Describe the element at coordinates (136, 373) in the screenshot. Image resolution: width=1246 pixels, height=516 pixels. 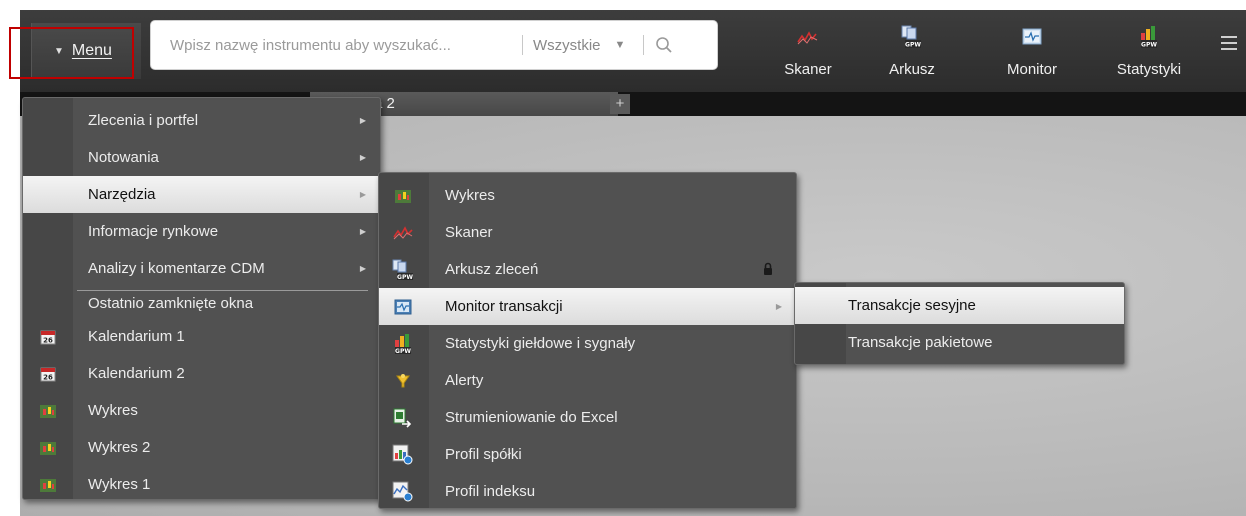
I see `recent-item-label: Kalendarium 2` at that location.